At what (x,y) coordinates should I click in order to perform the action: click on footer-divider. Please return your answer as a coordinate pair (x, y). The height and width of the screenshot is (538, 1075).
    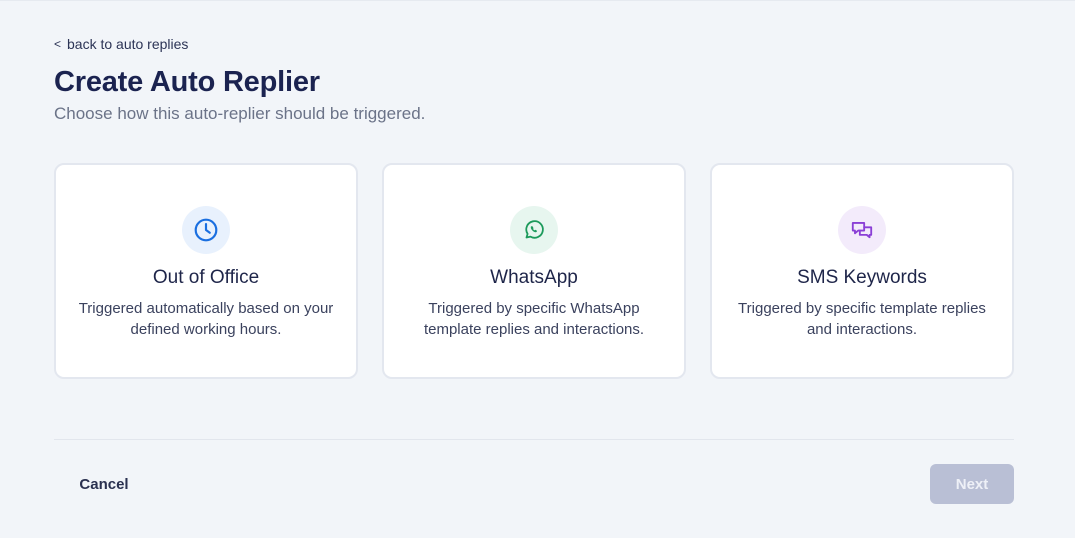
    Looking at the image, I should click on (534, 439).